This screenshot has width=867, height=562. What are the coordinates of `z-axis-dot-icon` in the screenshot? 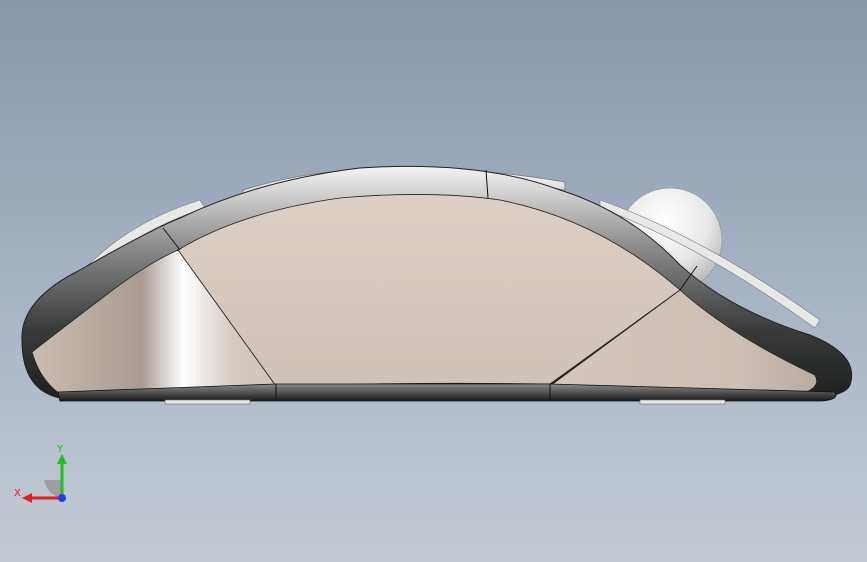 It's located at (62, 498).